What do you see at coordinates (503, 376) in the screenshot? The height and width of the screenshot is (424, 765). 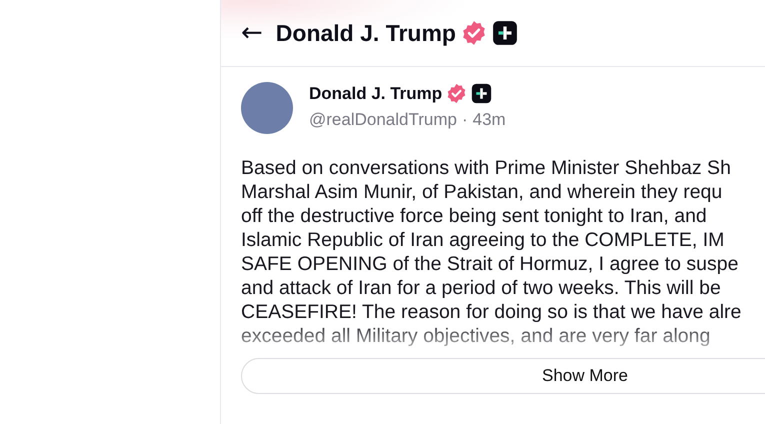 I see `show-more-button: Show More` at bounding box center [503, 376].